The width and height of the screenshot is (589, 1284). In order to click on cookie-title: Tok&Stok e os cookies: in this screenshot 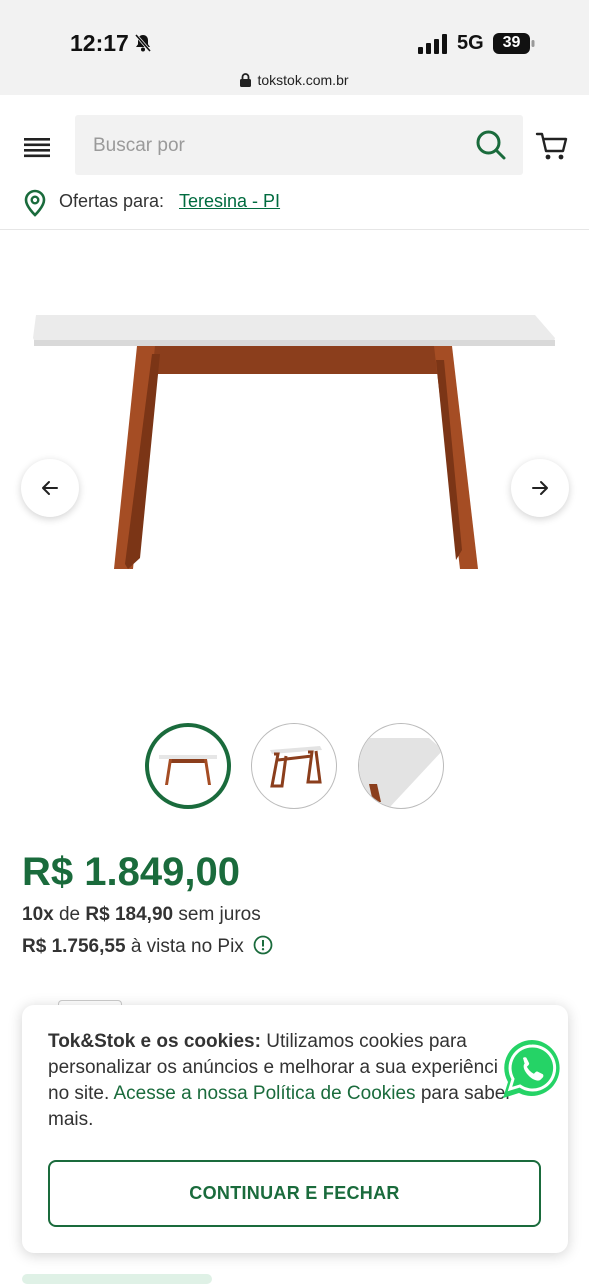, I will do `click(154, 1041)`.